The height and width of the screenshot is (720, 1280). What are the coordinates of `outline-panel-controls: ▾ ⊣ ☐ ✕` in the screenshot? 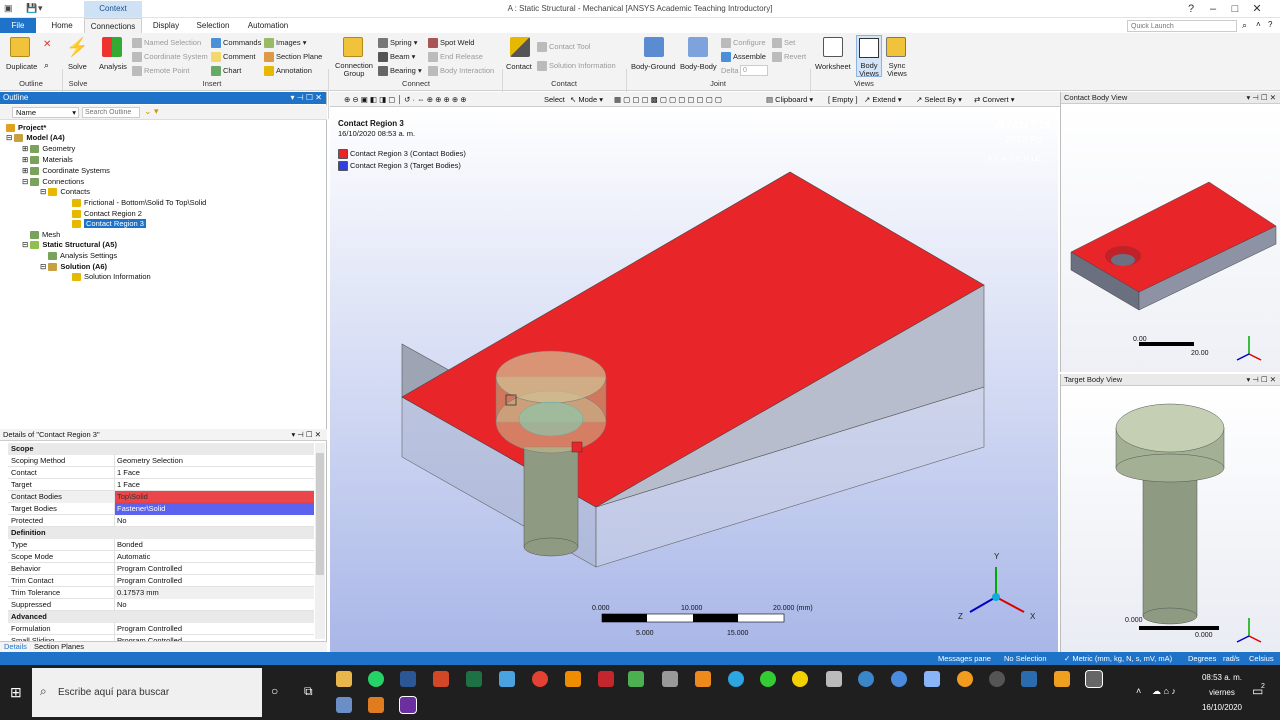 It's located at (306, 98).